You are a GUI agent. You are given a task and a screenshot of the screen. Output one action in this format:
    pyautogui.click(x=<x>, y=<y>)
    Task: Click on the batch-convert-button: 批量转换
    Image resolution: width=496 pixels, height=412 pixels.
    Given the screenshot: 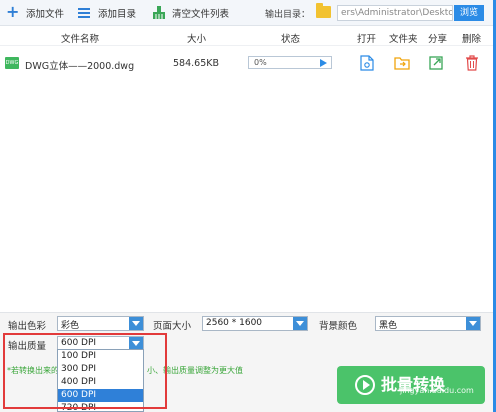 What is the action you would take?
    pyautogui.click(x=411, y=385)
    